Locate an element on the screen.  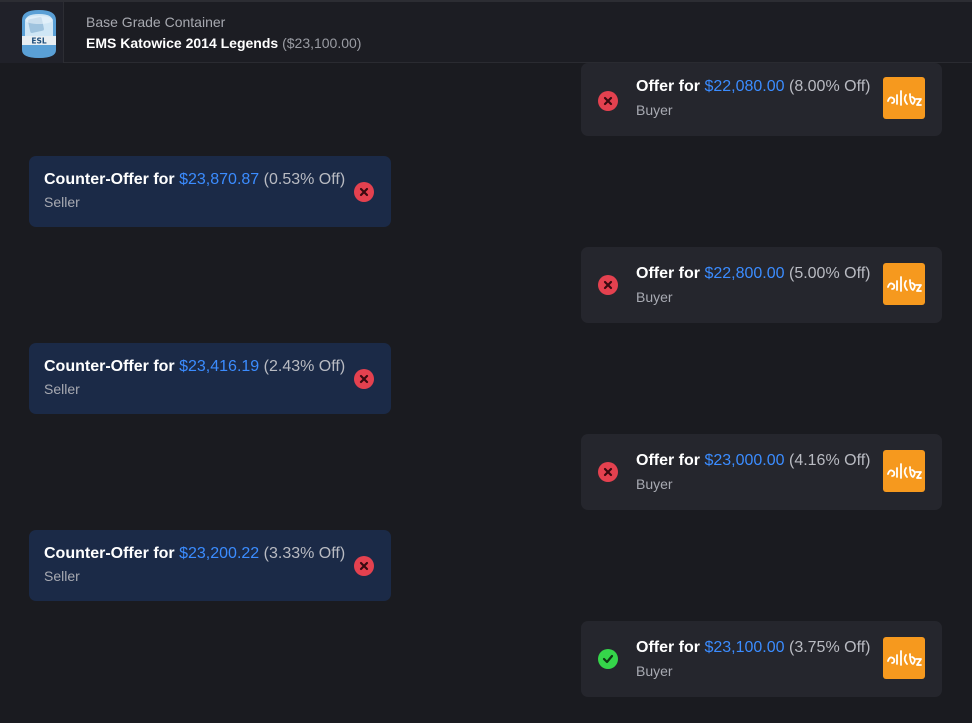
offer-amount: $23,200.22 is located at coordinates (219, 553).